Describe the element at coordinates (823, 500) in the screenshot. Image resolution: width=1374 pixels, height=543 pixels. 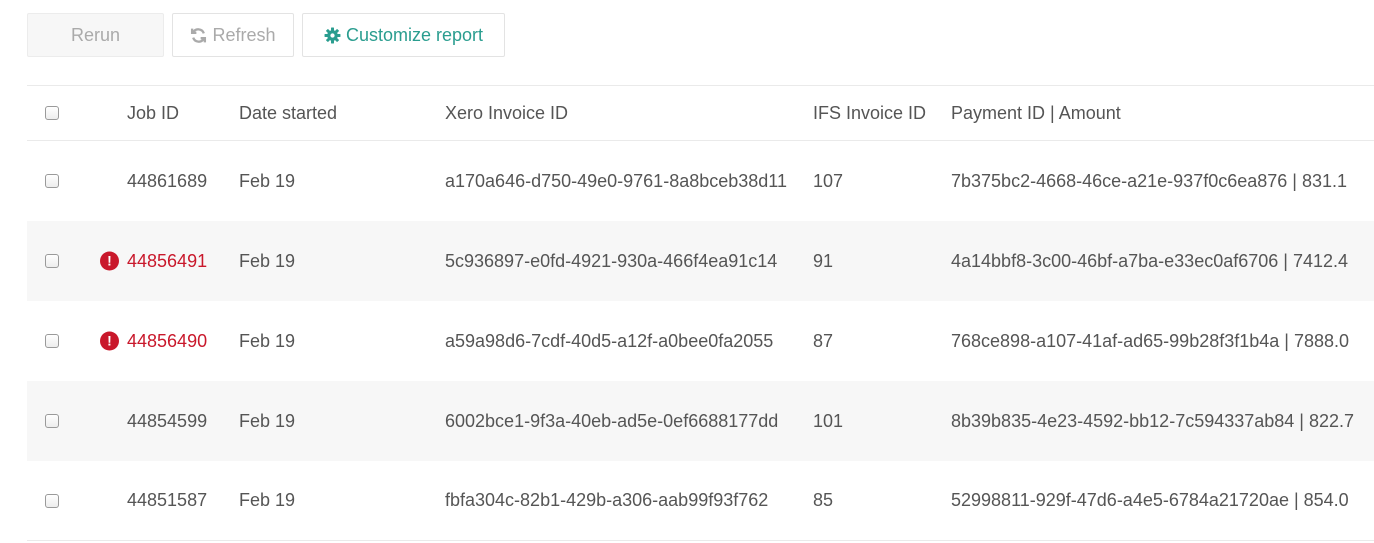
I see `ifs-invoice-id-cell: 85` at that location.